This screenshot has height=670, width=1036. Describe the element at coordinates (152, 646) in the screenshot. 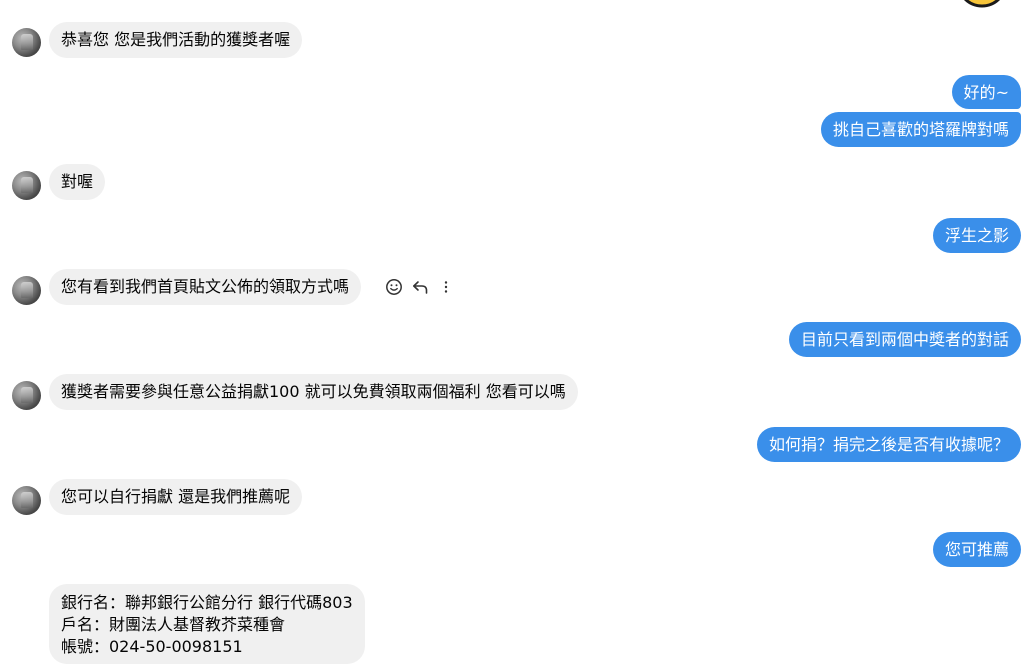

I see `account-number-line: 帳號：024-50-0098151` at that location.